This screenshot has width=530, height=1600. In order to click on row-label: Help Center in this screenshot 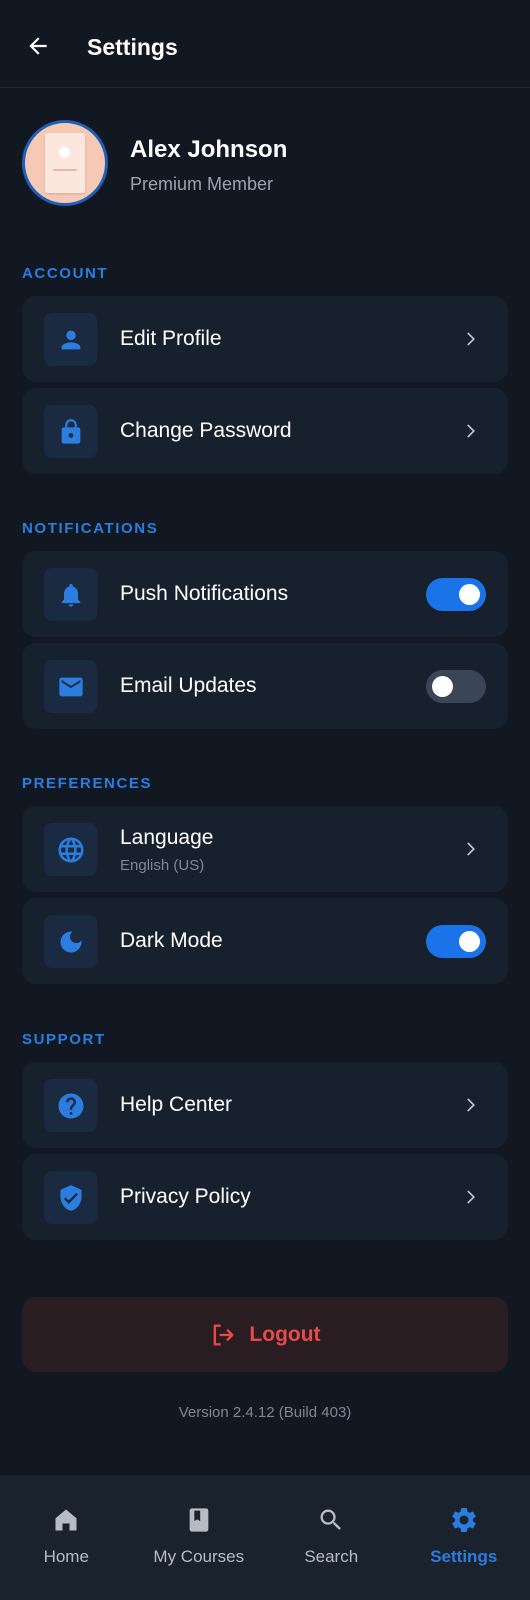, I will do `click(176, 1104)`.